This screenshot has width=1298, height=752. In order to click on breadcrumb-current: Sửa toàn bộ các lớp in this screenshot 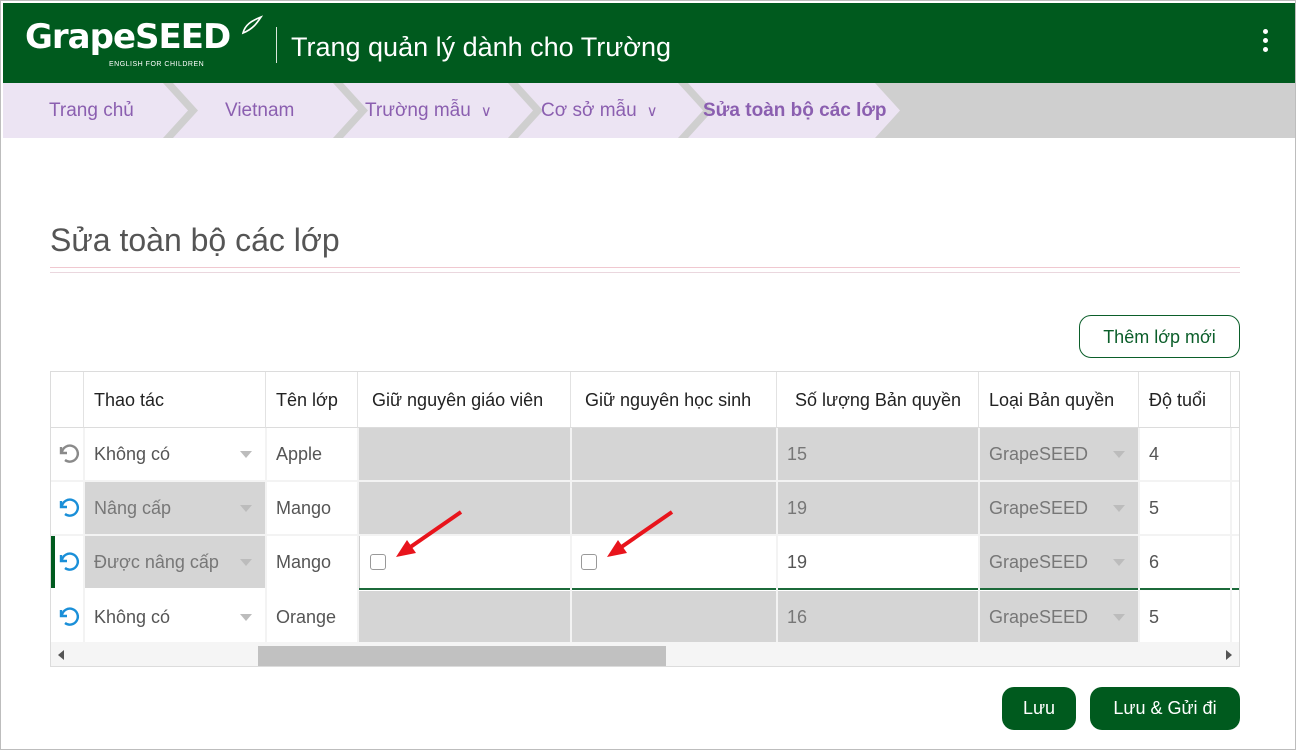, I will do `click(795, 110)`.